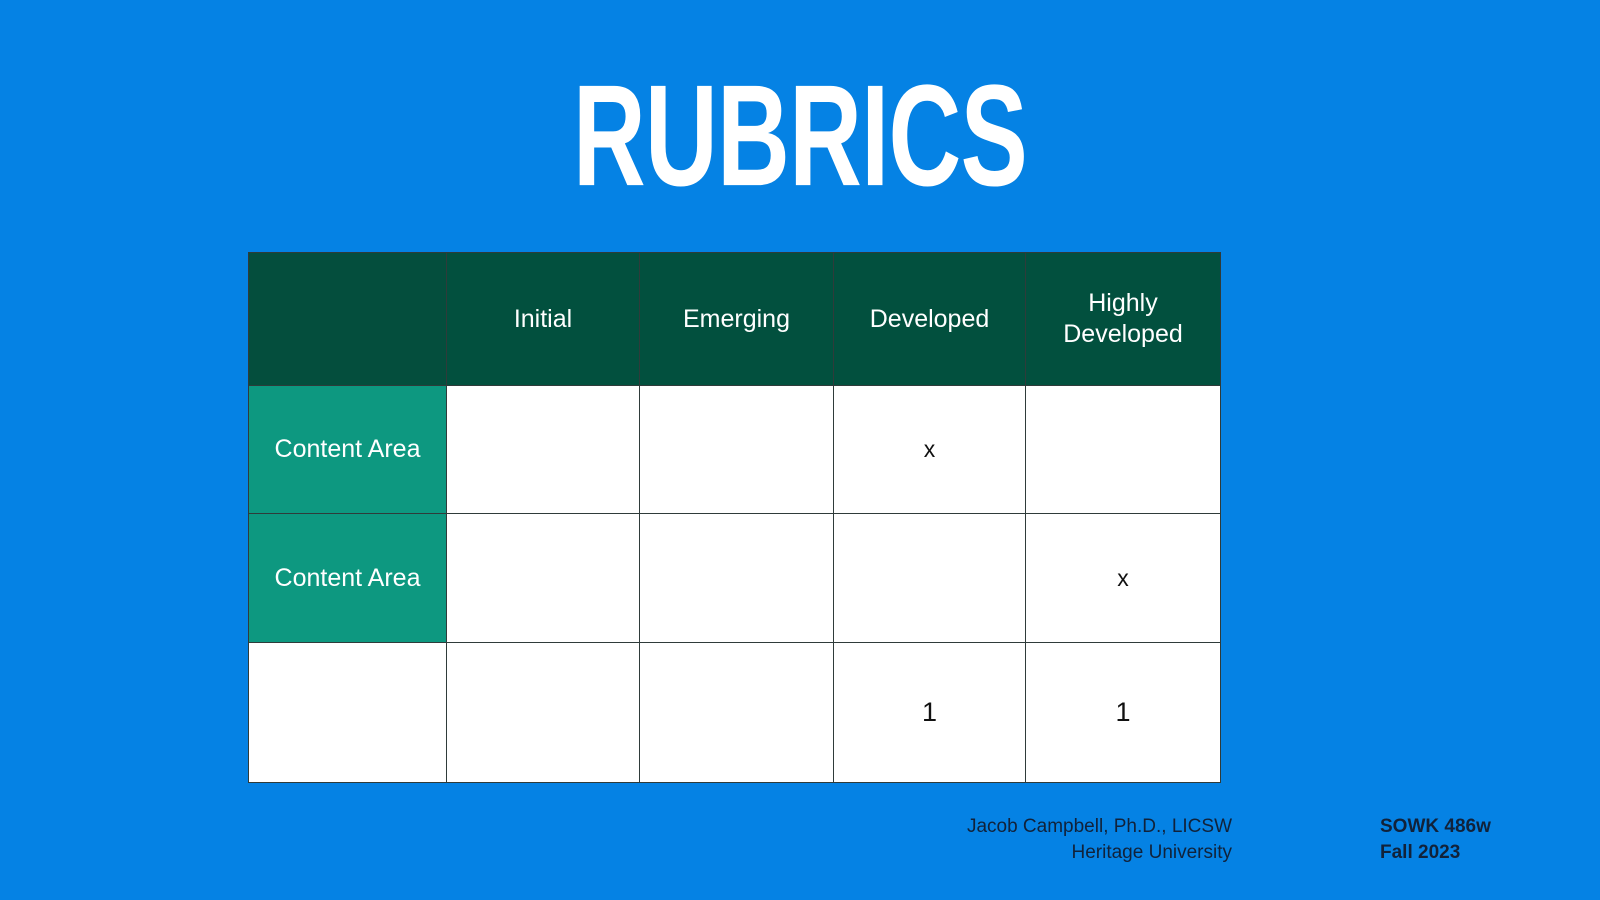 The height and width of the screenshot is (900, 1600). Describe the element at coordinates (929, 319) in the screenshot. I see `header-cell-developed: Developed` at that location.